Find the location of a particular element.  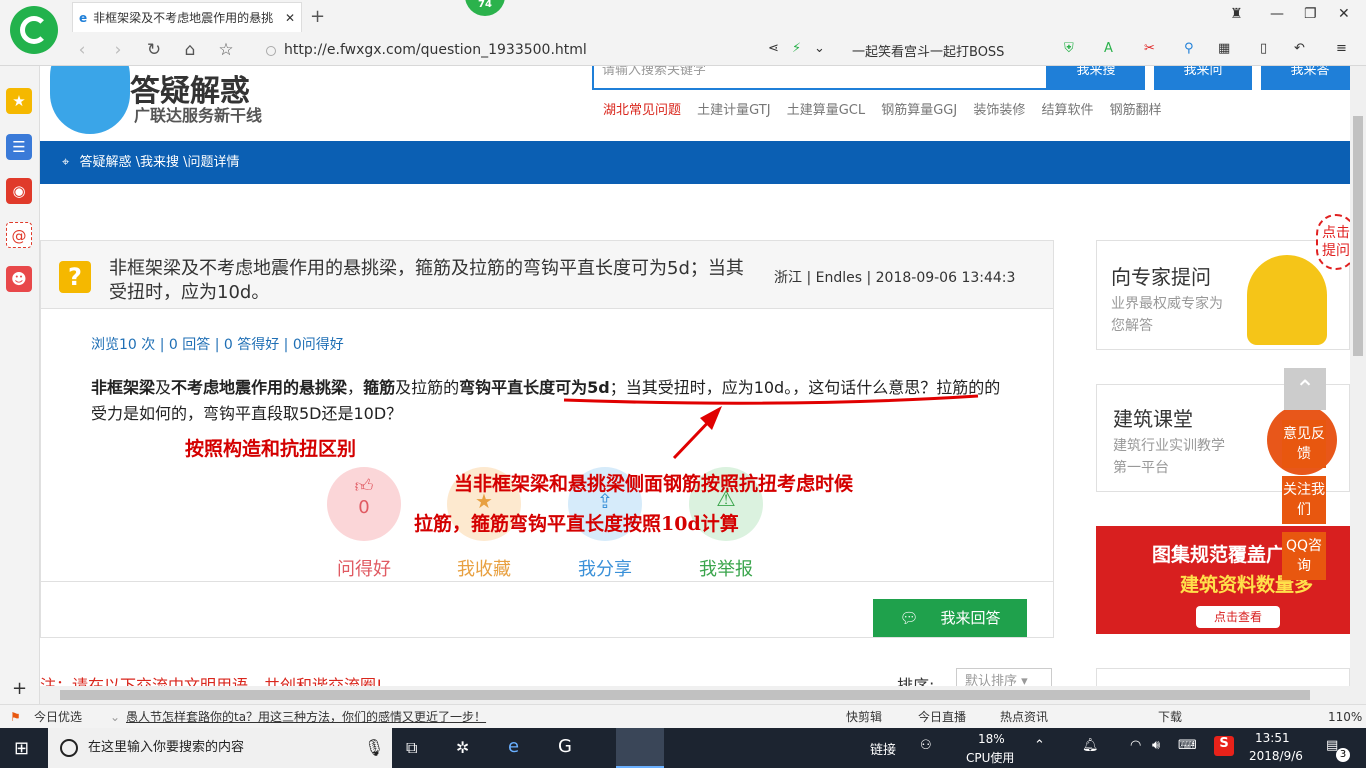

notice-text: 注：请在以下交流中文明用语，共创和谐交流圈! is located at coordinates (211, 681).